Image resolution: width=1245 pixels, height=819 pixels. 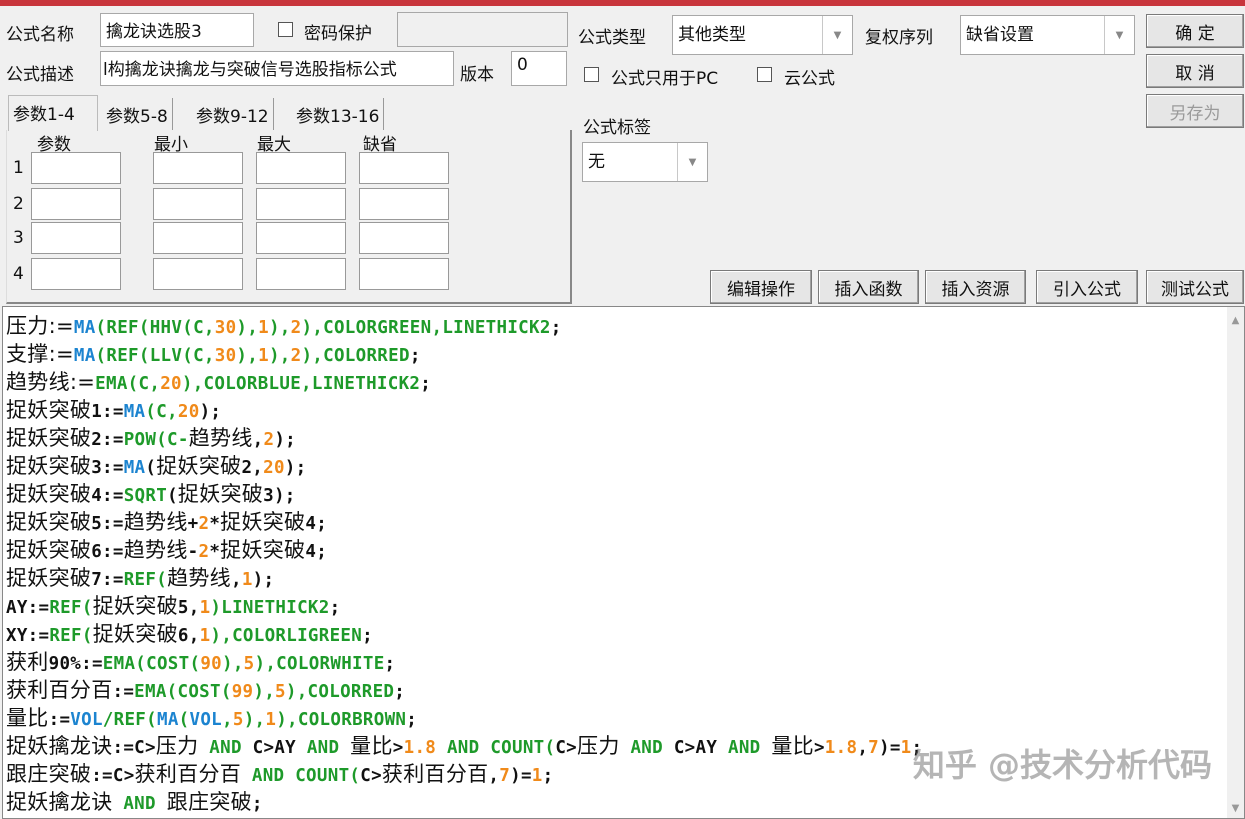 What do you see at coordinates (137, 114) in the screenshot?
I see `tab-params-5-8: 参数5-8` at bounding box center [137, 114].